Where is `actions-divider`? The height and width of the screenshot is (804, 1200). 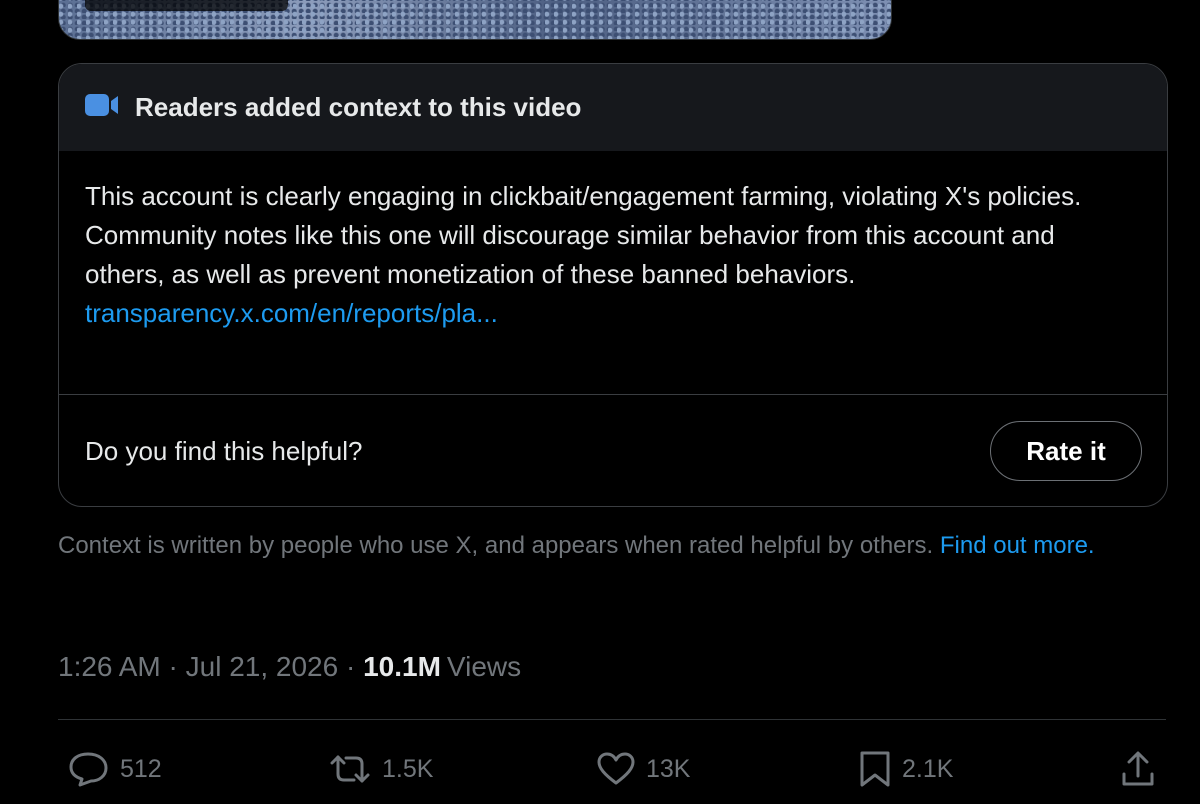 actions-divider is located at coordinates (612, 719).